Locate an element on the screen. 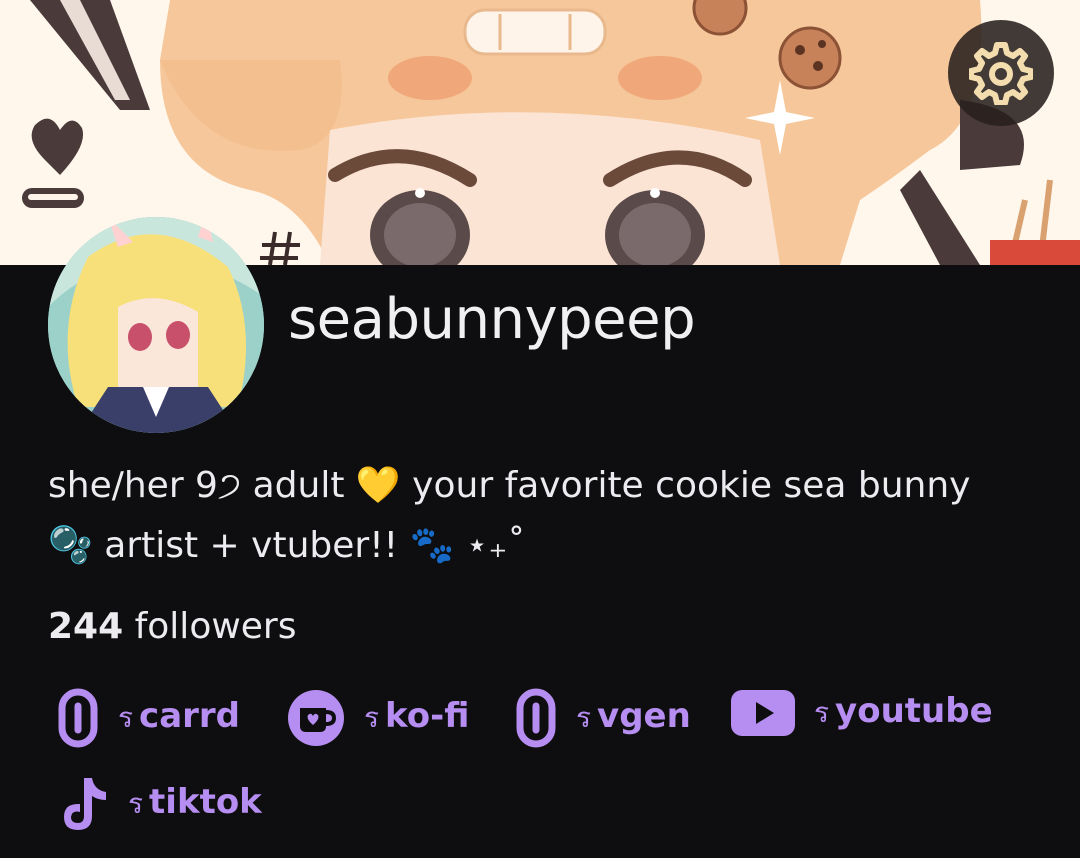 Image resolution: width=1080 pixels, height=858 pixels. link-carrd: ร carrd is located at coordinates (148, 718).